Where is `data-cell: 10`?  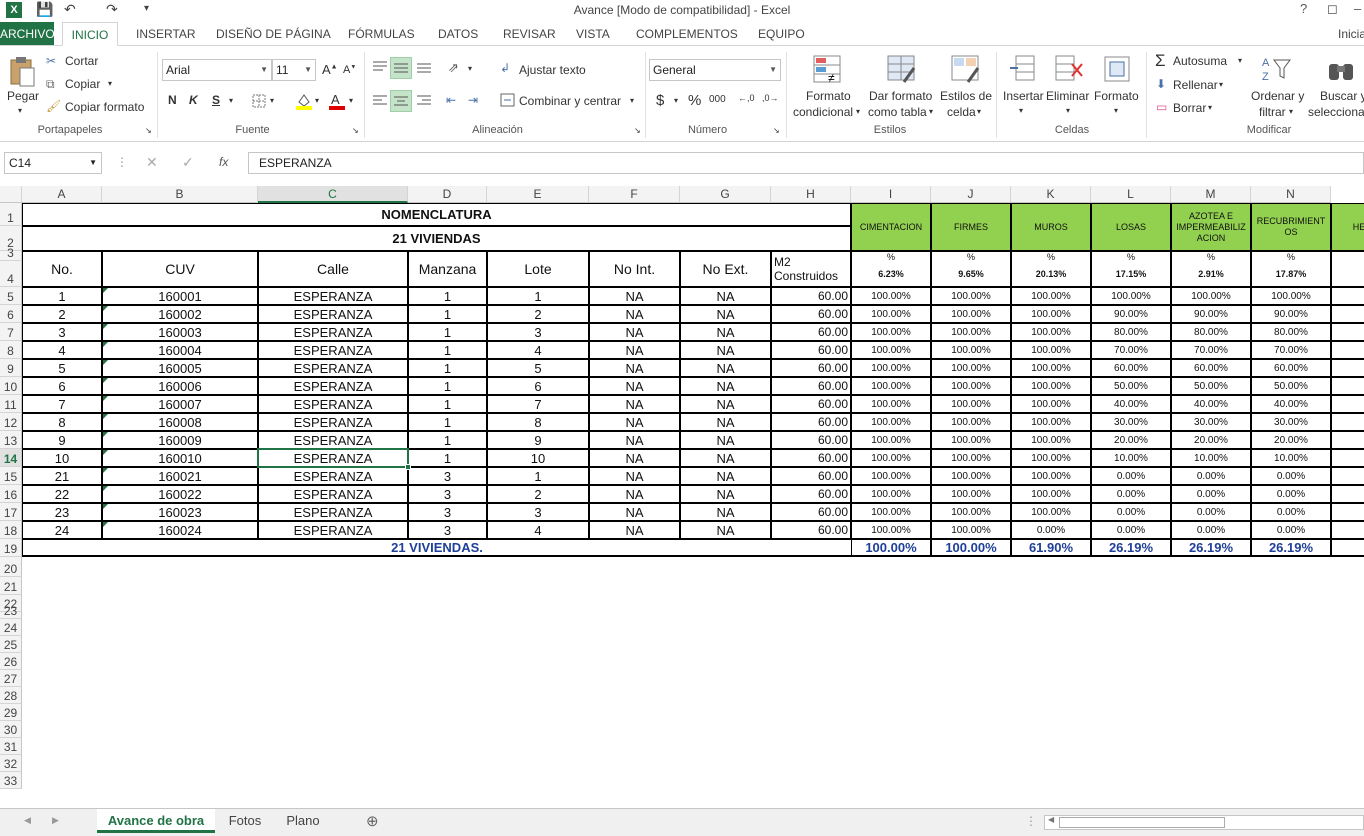 data-cell: 10 is located at coordinates (62, 458).